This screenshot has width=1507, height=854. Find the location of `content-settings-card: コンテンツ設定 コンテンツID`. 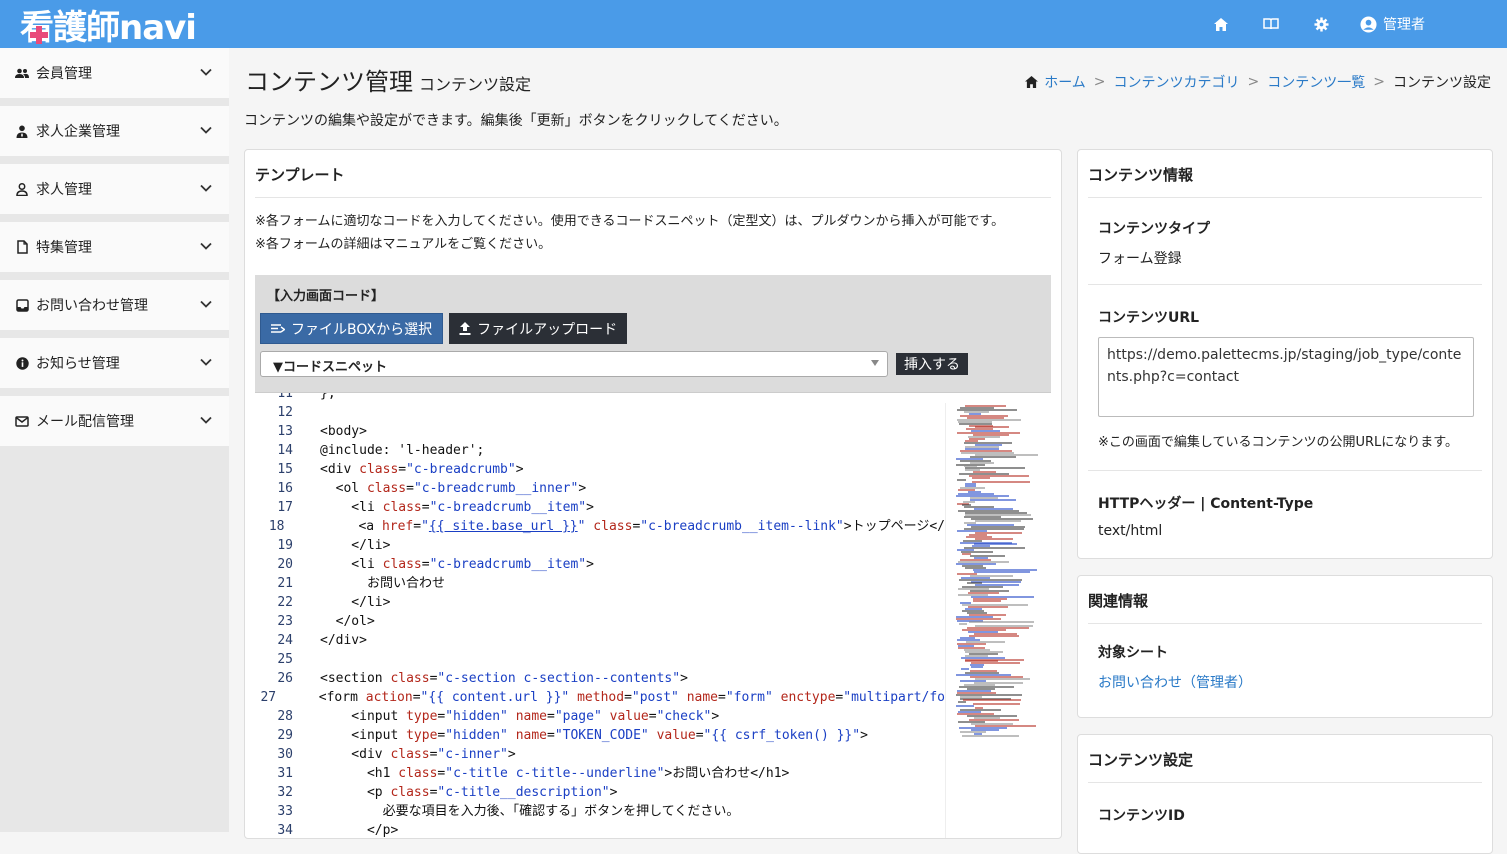

content-settings-card: コンテンツ設定 コンテンツID is located at coordinates (1285, 794).